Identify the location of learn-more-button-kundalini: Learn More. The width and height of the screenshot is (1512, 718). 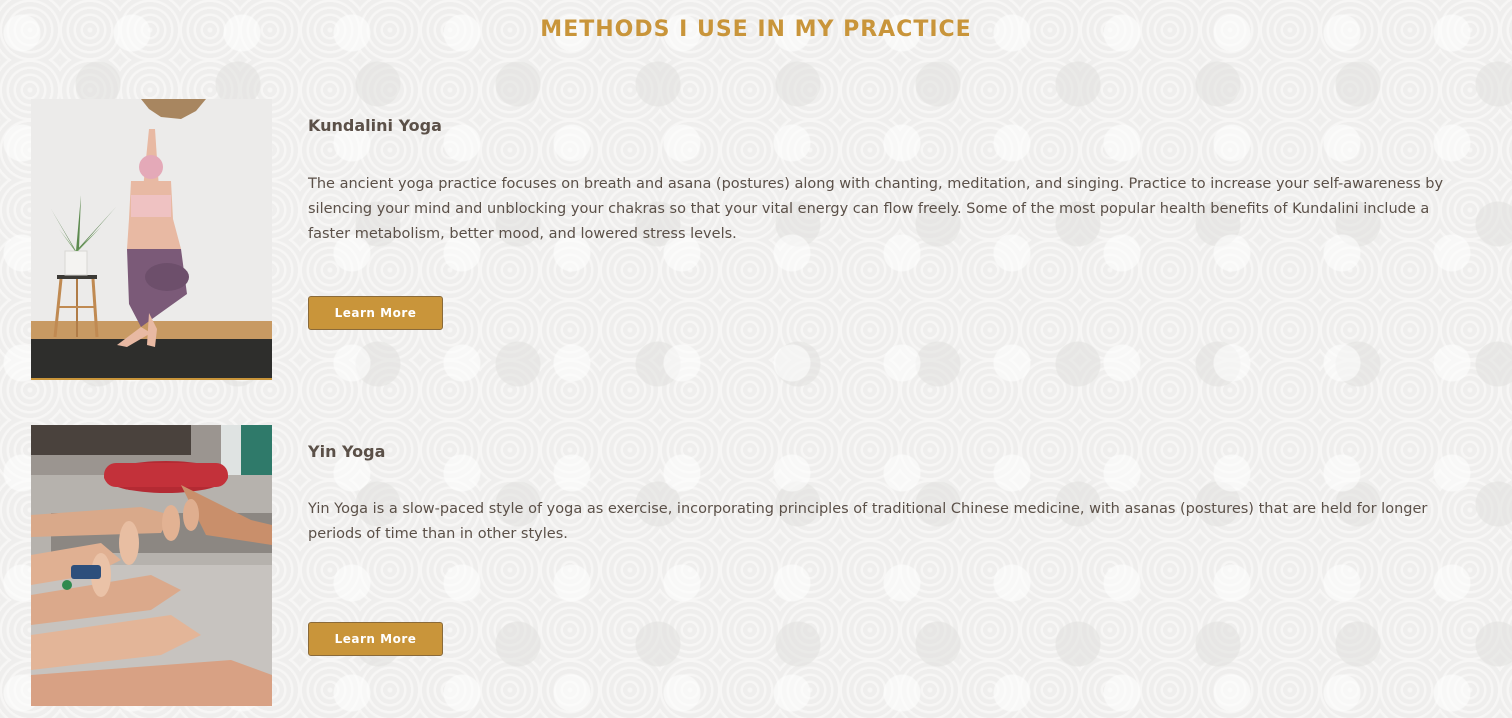
(375, 313).